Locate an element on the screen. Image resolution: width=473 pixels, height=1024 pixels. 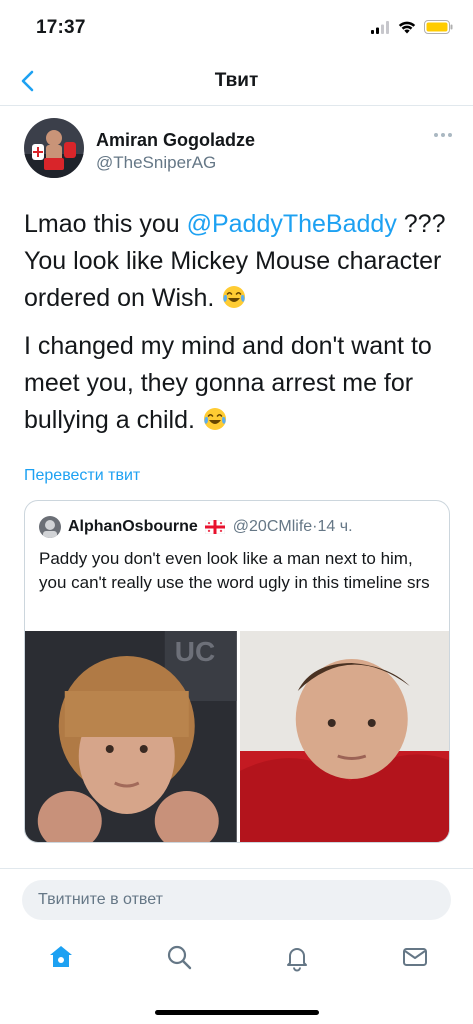
mention-link: @PaddyTheBaddy is located at coordinates (292, 224).